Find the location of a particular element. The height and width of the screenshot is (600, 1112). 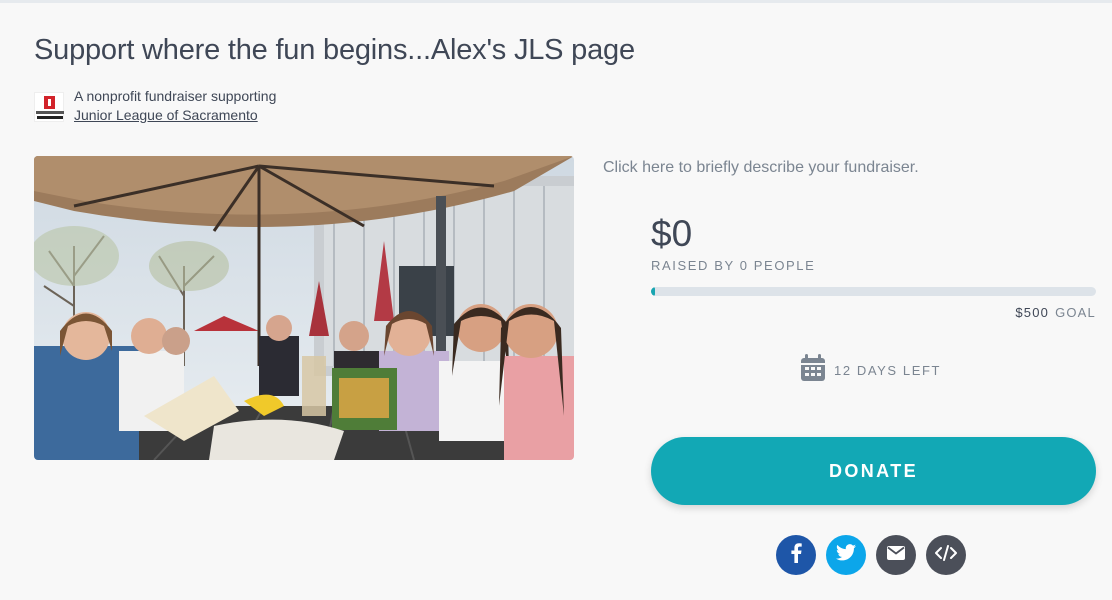

embed-share-button is located at coordinates (946, 555).